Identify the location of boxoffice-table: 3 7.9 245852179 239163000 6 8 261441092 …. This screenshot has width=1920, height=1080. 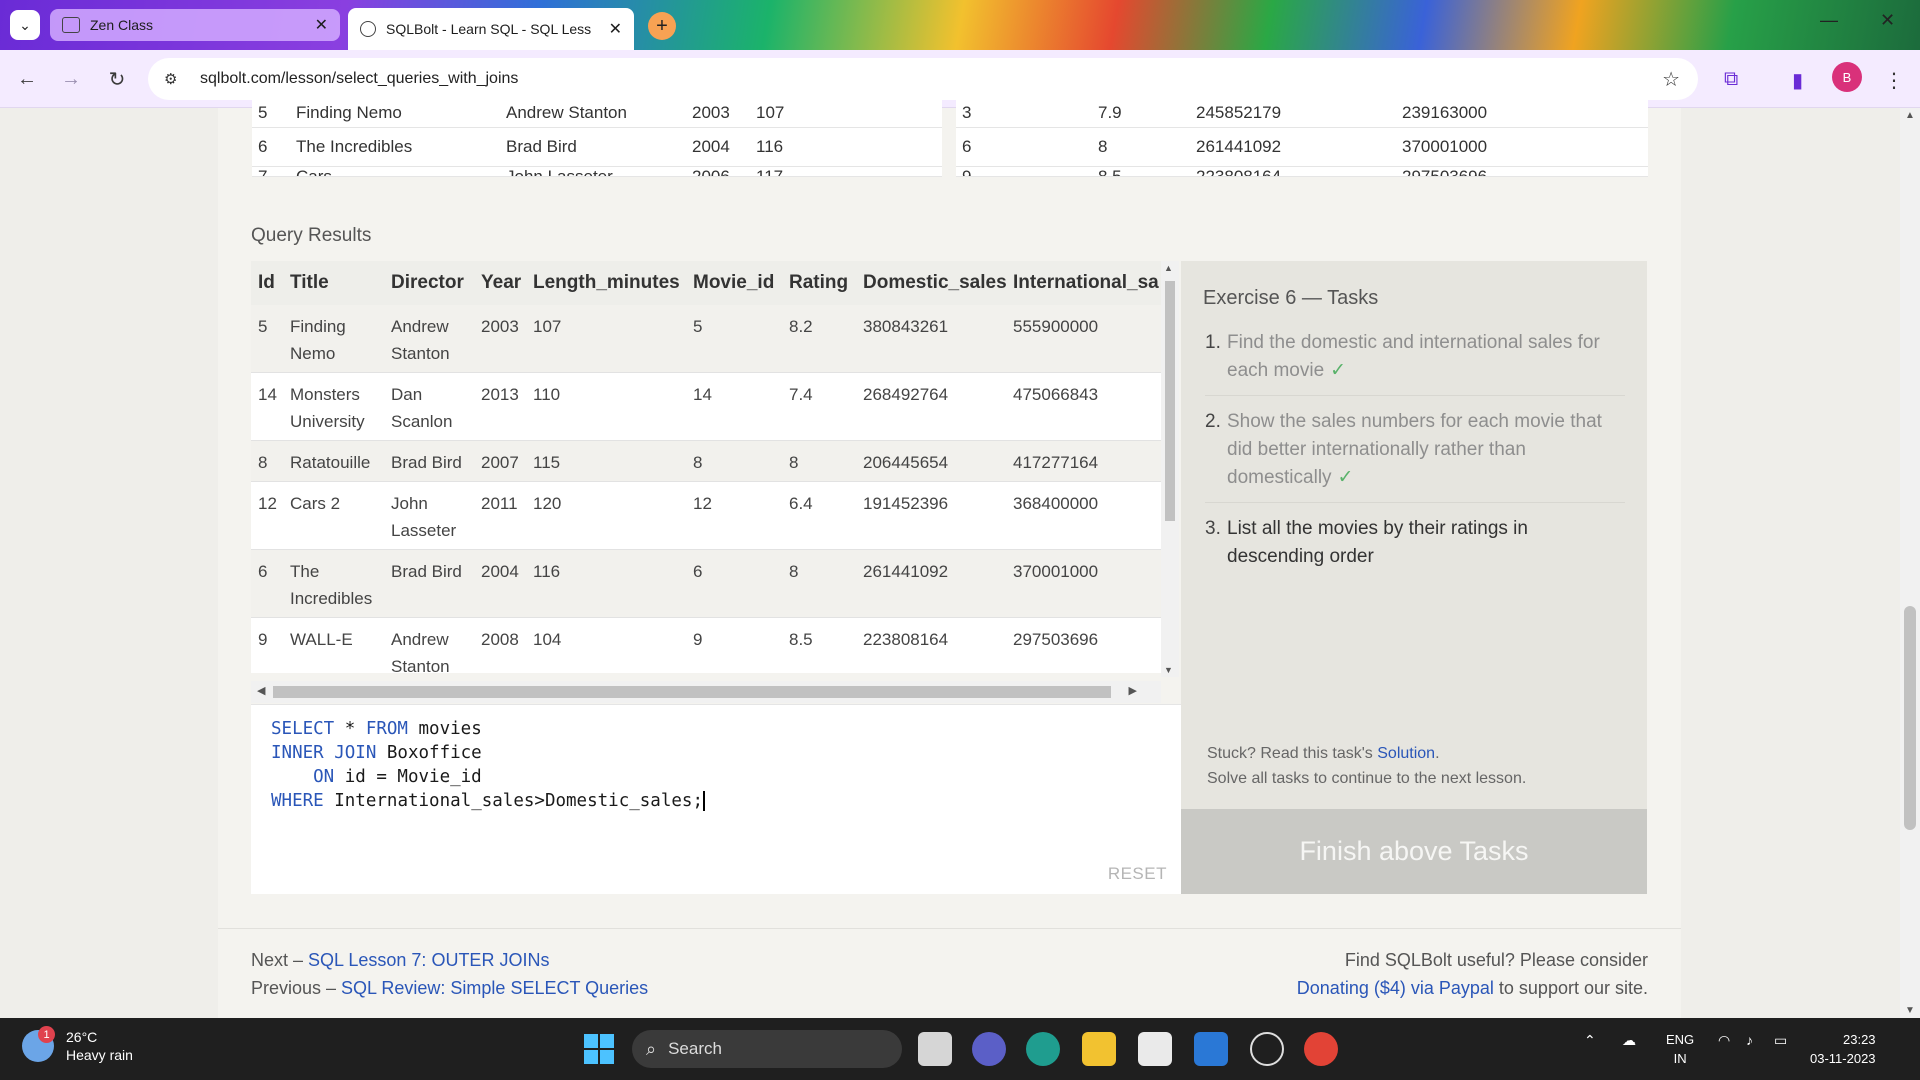
(1302, 138).